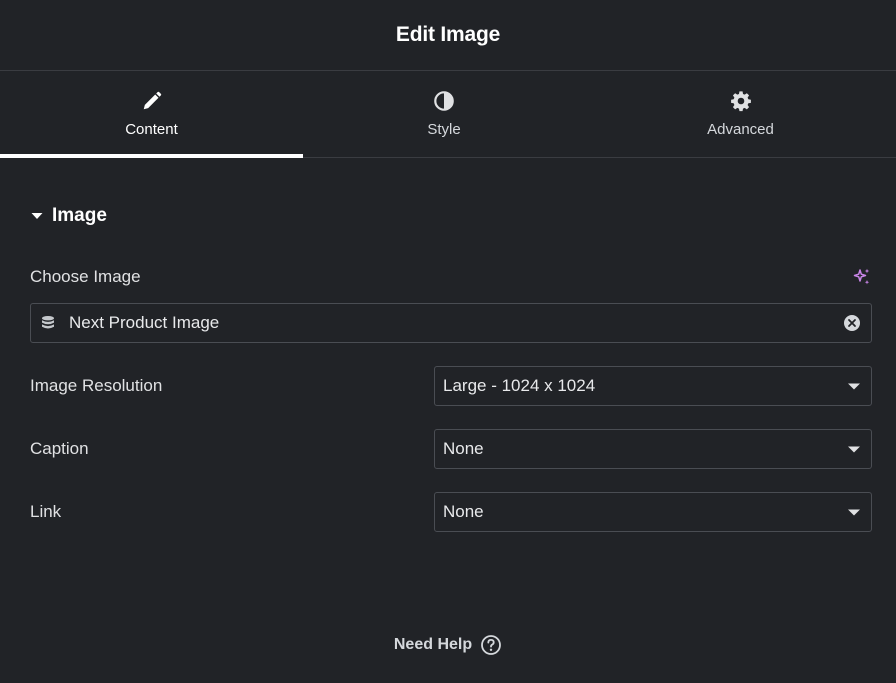  What do you see at coordinates (451, 216) in the screenshot?
I see `section-toggle: Image` at bounding box center [451, 216].